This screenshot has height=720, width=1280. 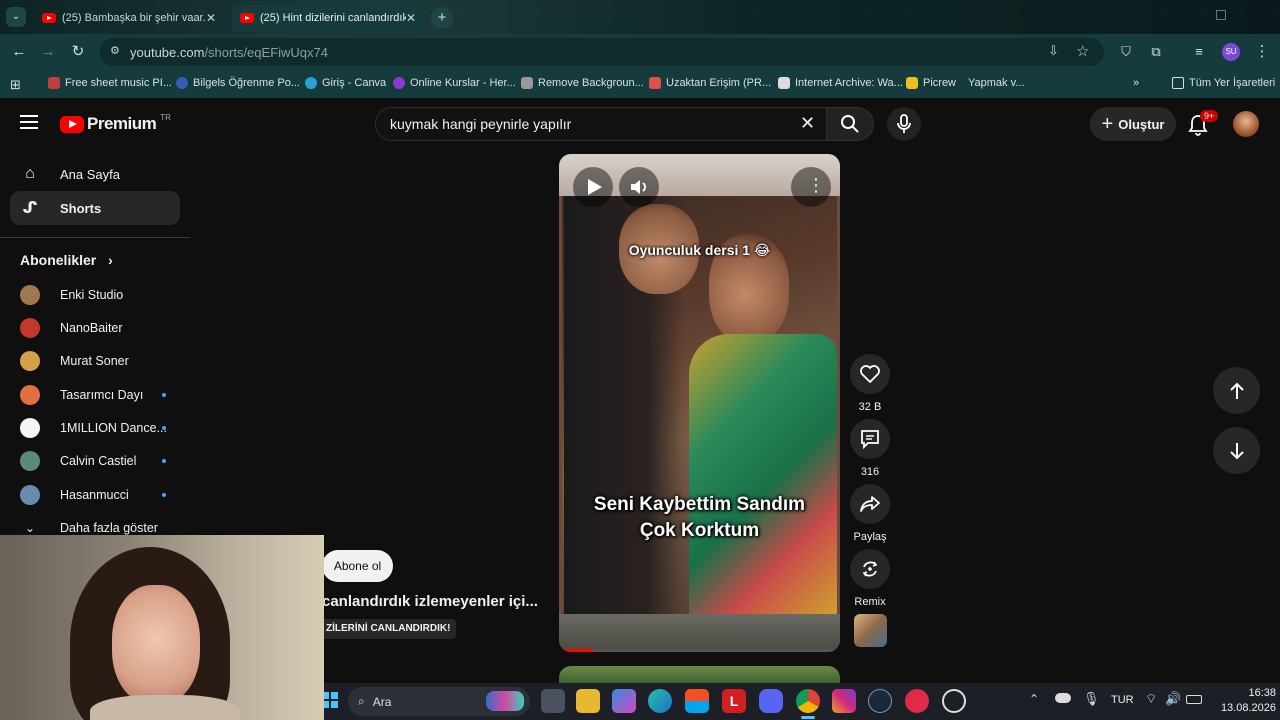 I want to click on comment-button, so click(x=870, y=439).